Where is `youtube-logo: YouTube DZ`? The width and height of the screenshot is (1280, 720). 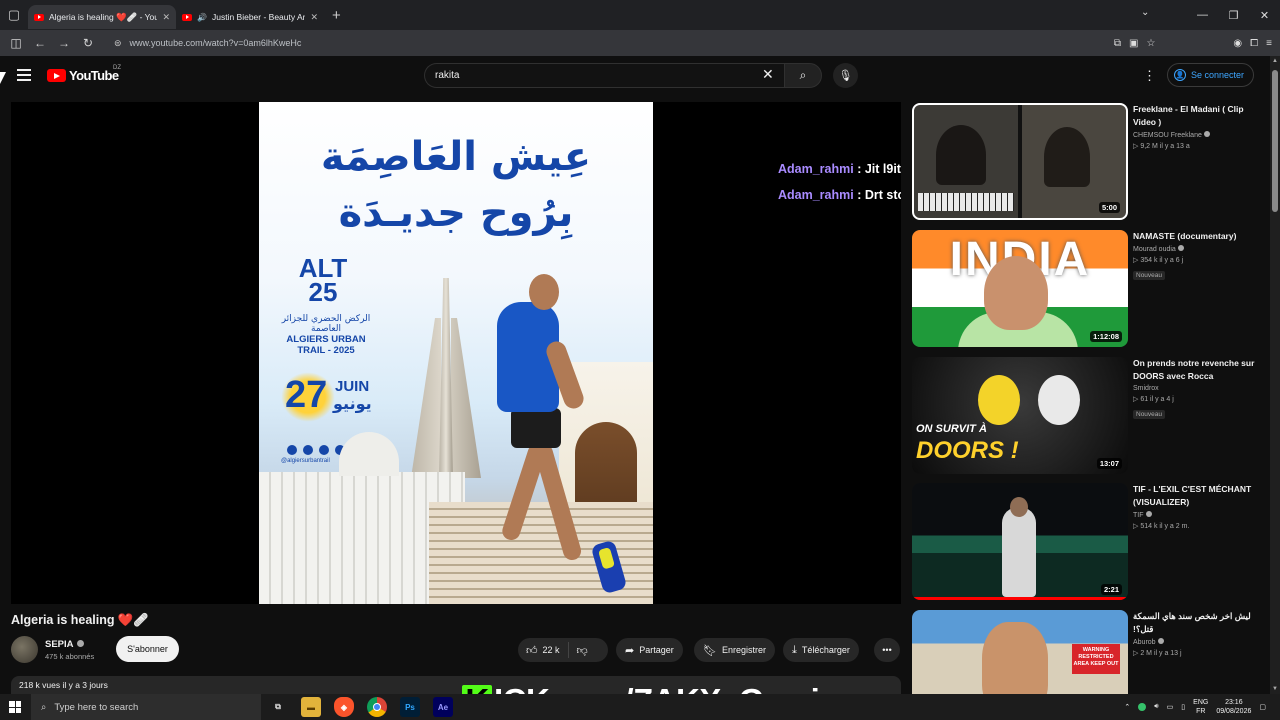
youtube-logo: YouTube DZ is located at coordinates (84, 74).